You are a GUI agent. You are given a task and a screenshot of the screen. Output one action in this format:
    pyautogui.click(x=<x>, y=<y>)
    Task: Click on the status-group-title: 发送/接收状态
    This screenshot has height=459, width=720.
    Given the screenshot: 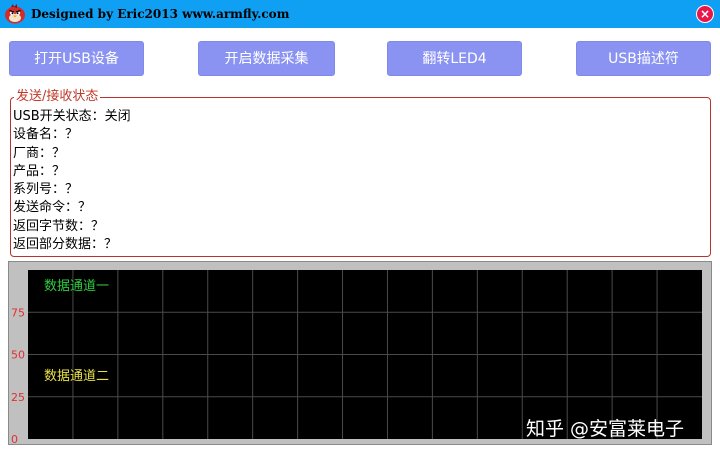 What is the action you would take?
    pyautogui.click(x=57, y=97)
    